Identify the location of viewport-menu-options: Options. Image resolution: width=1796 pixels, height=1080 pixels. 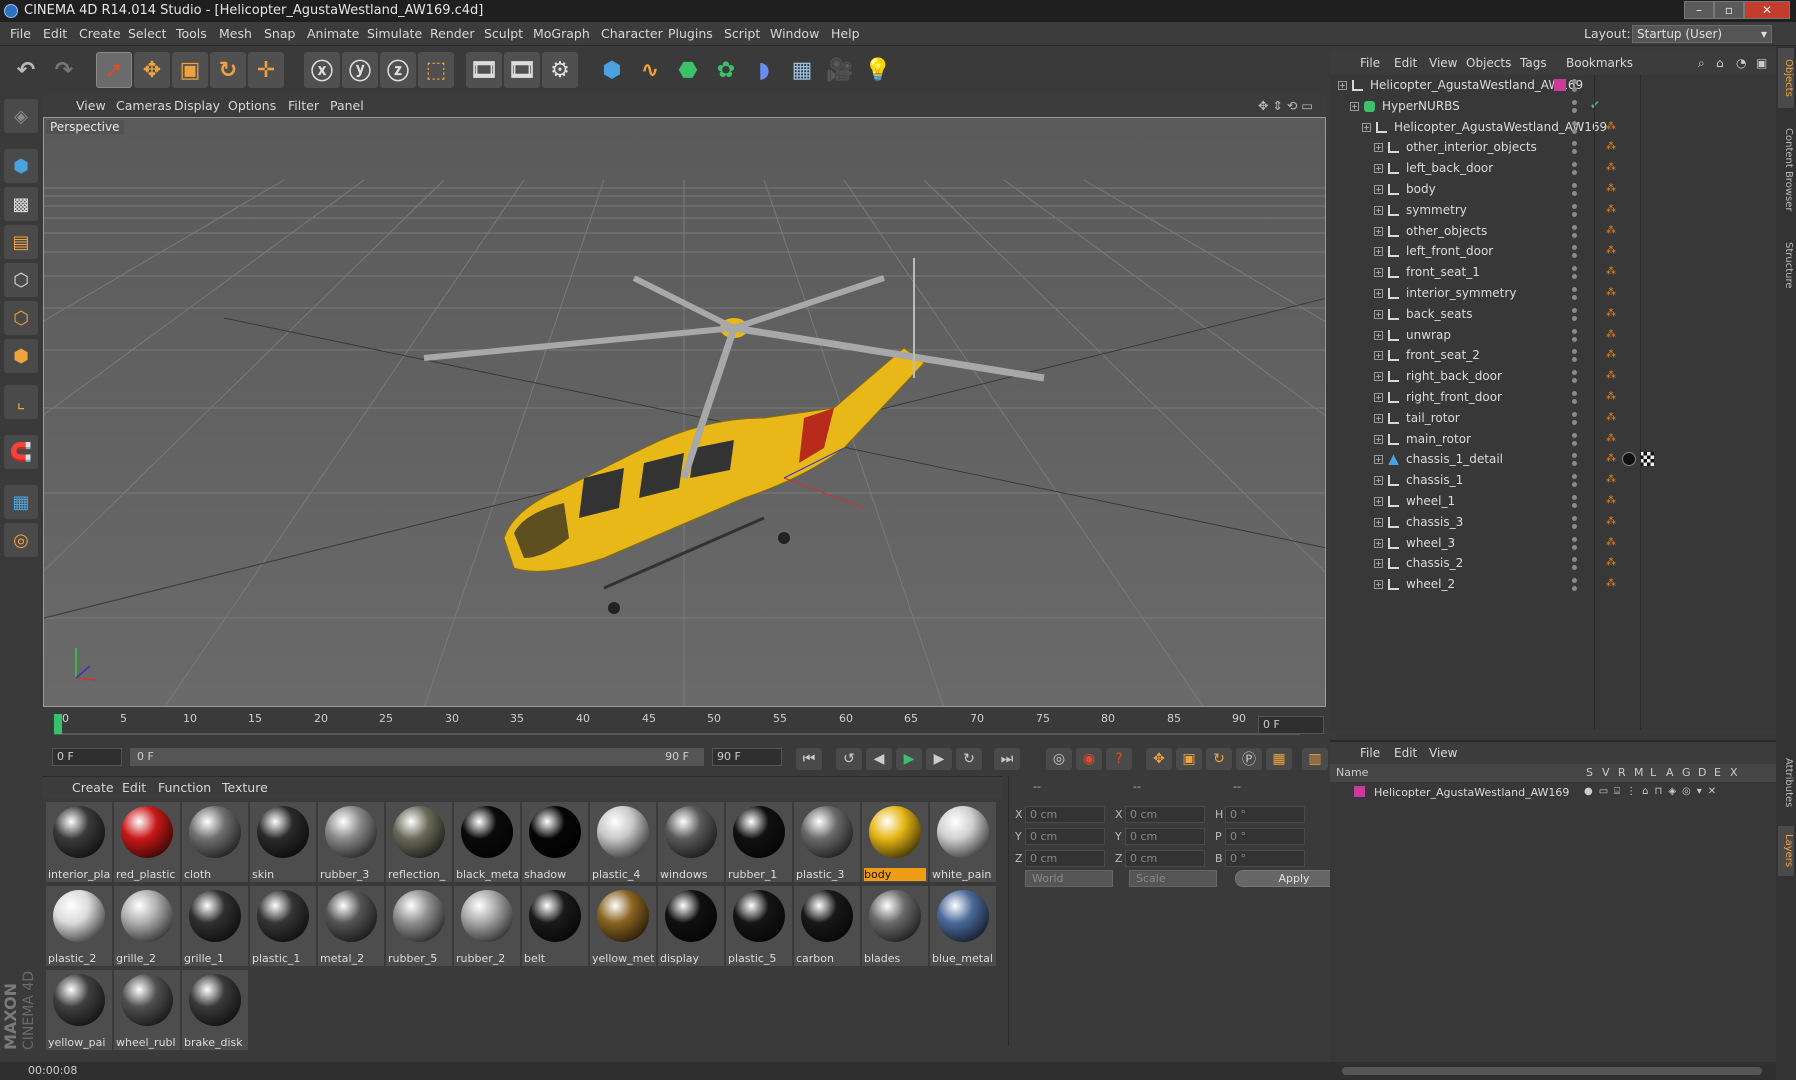
(252, 106).